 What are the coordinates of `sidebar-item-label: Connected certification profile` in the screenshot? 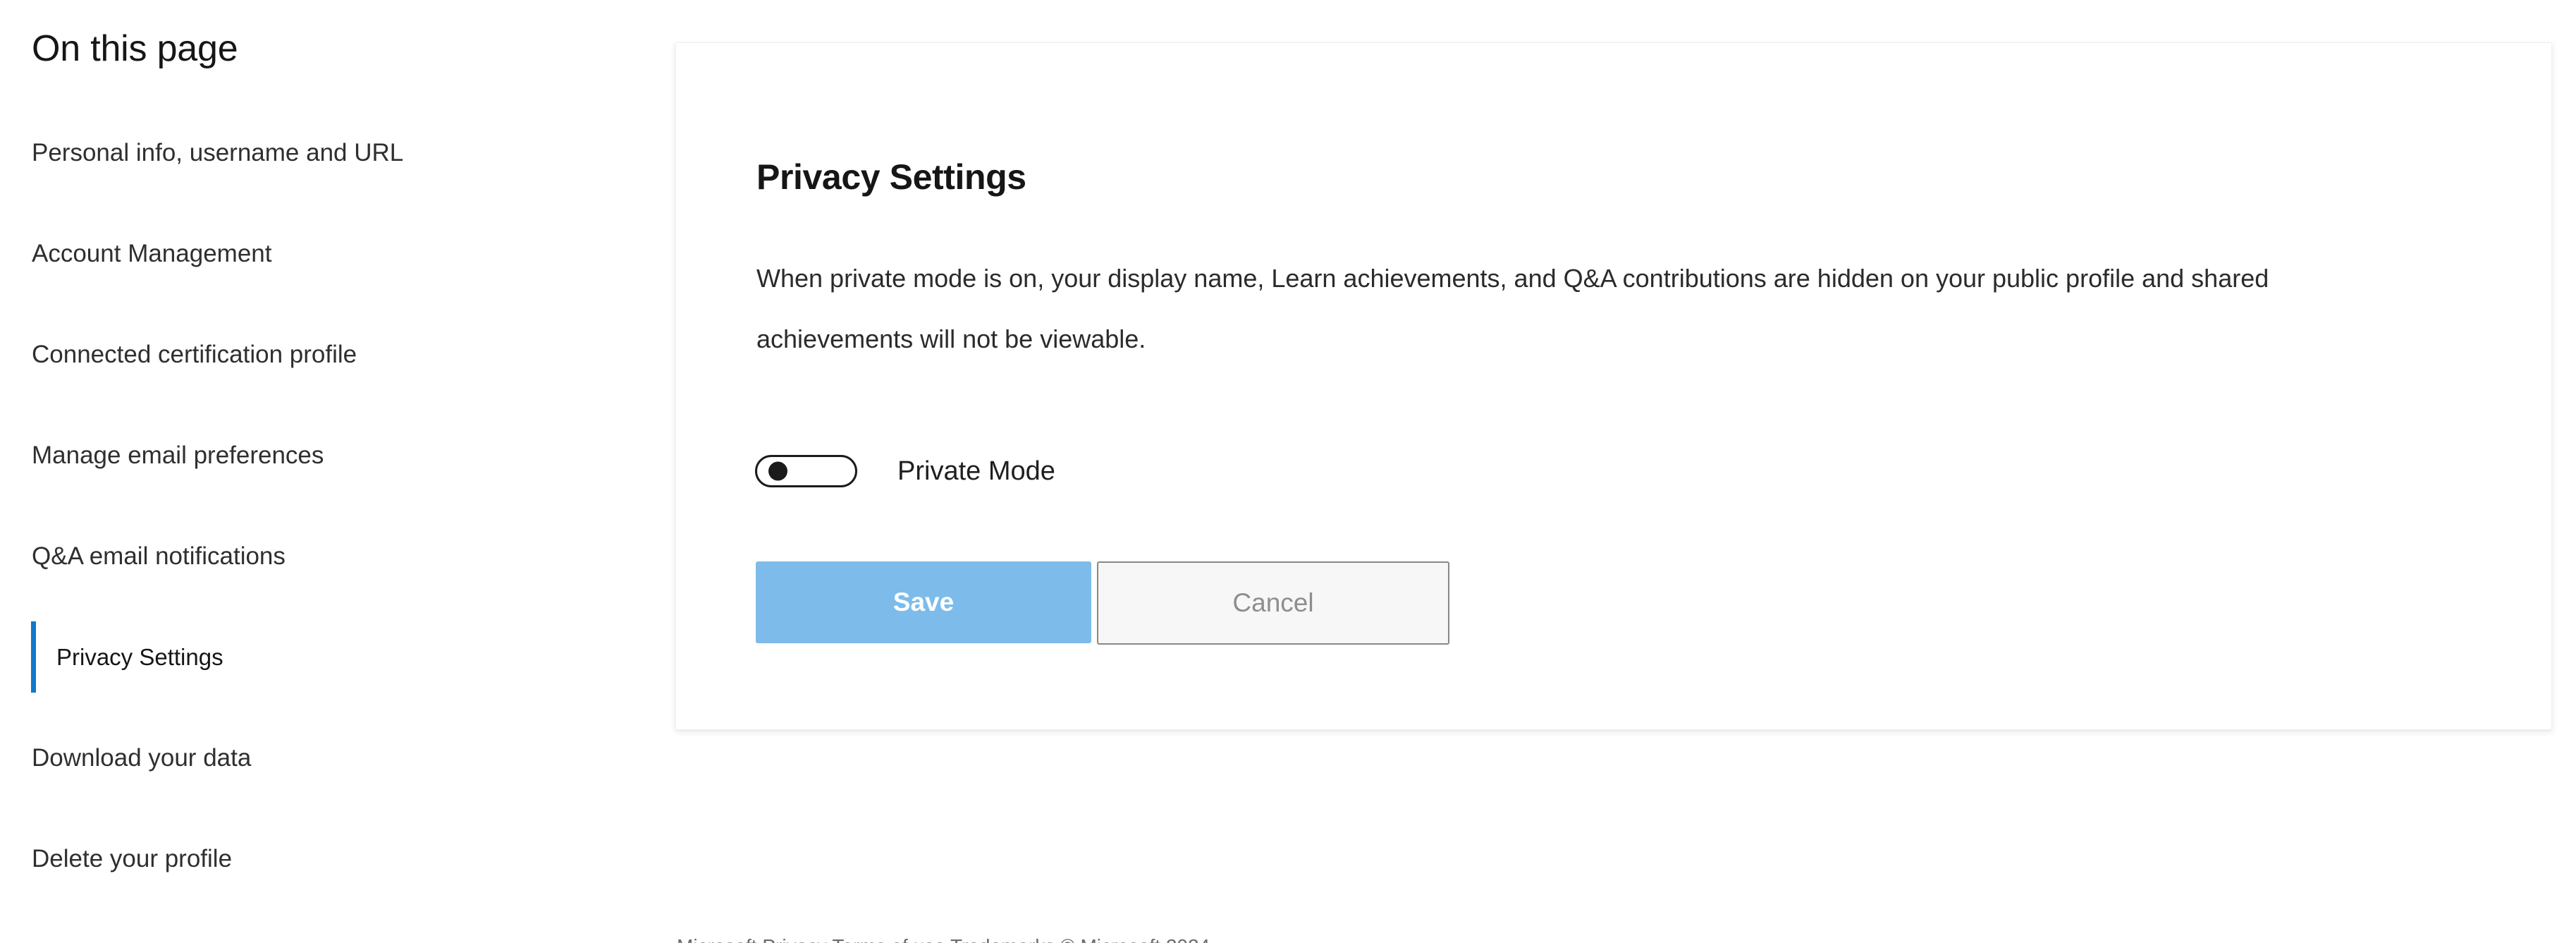 It's located at (194, 354).